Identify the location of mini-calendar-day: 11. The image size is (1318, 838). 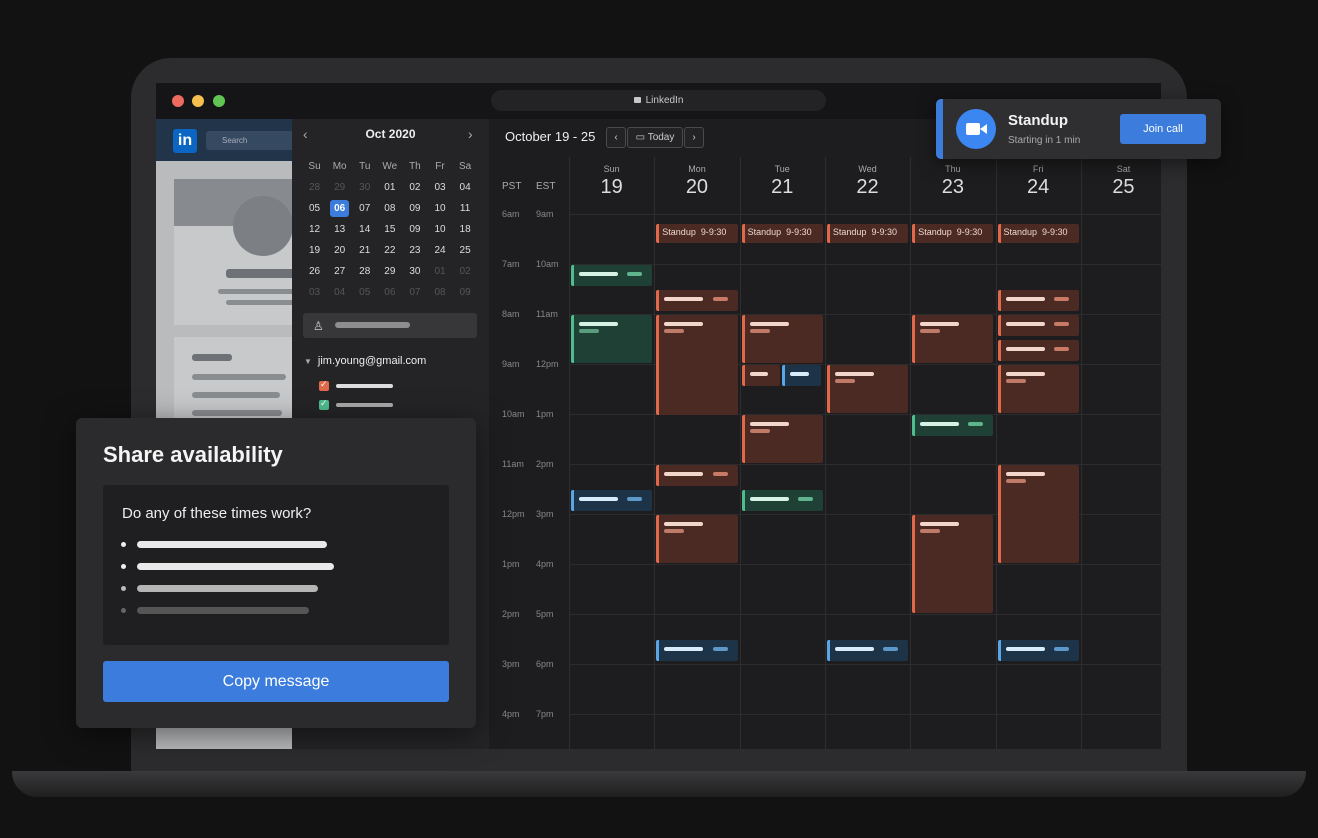
(465, 209).